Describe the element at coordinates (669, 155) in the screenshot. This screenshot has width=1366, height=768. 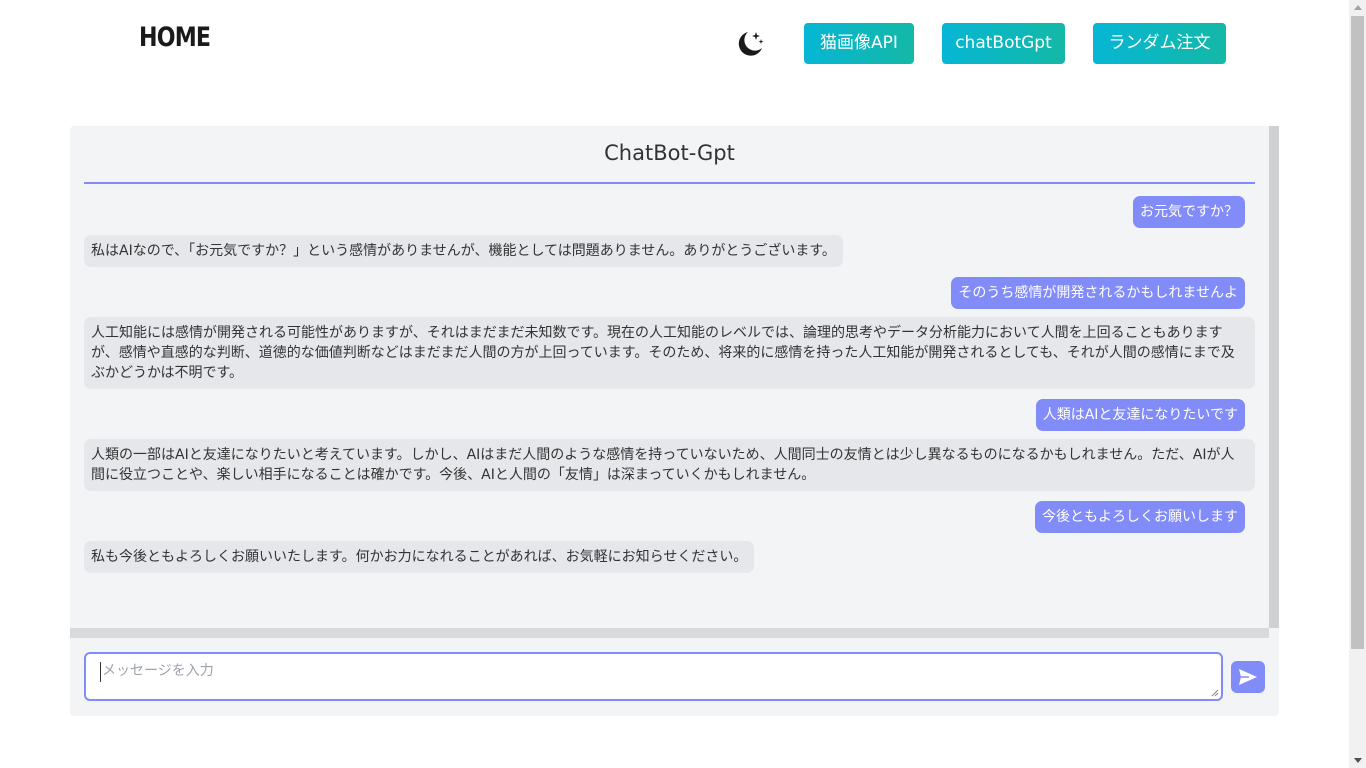
I see `chat-title: ChatBot-Gpt` at that location.